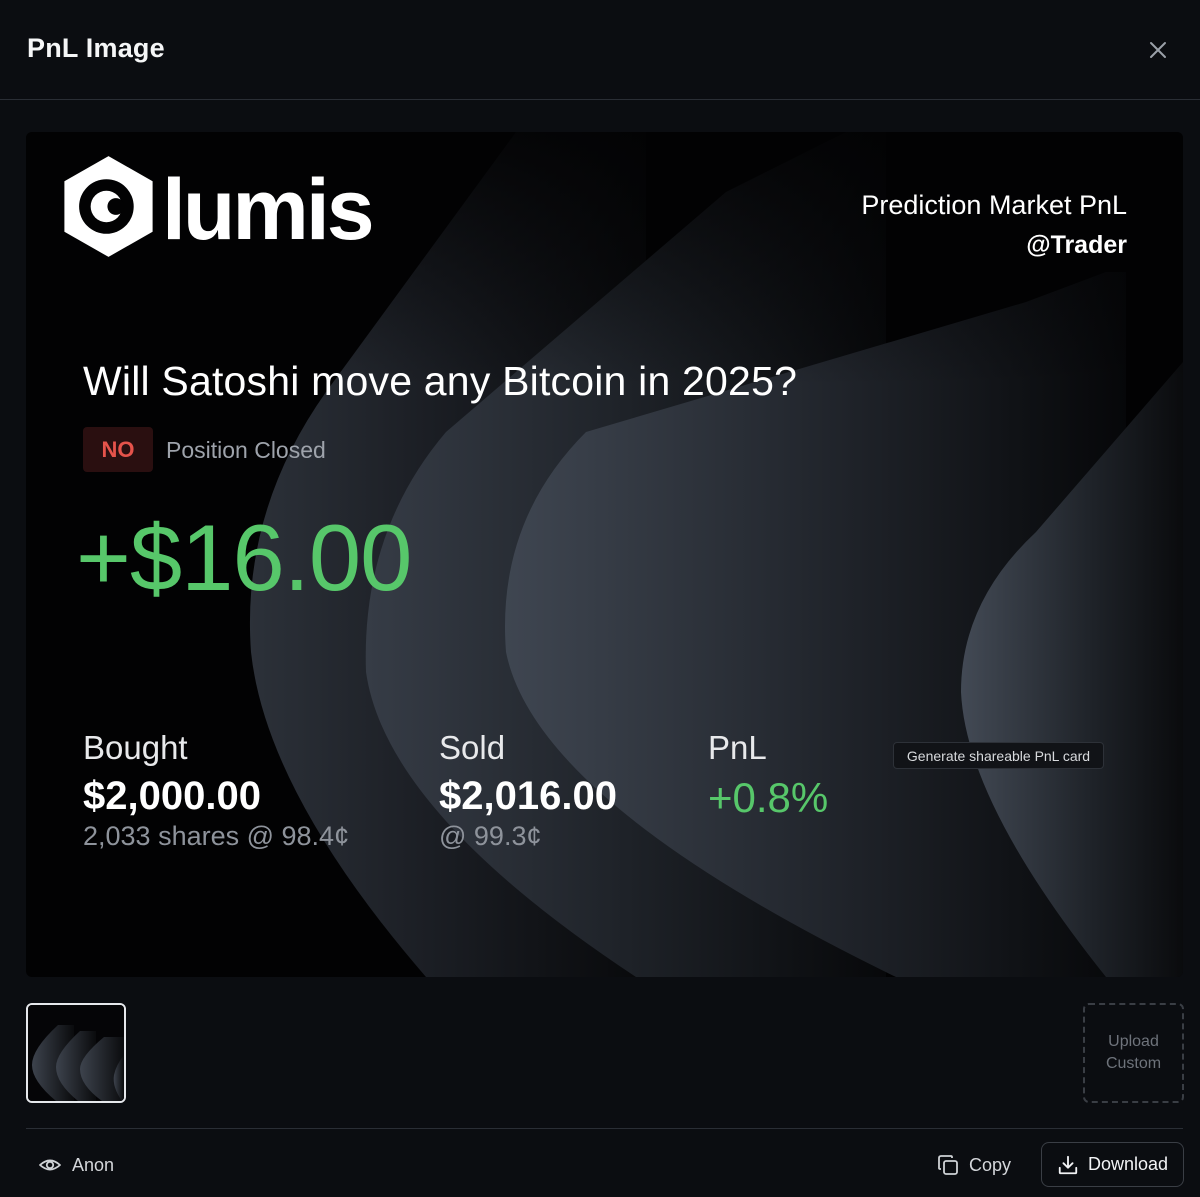  I want to click on pnl-percent: +0.8%, so click(768, 797).